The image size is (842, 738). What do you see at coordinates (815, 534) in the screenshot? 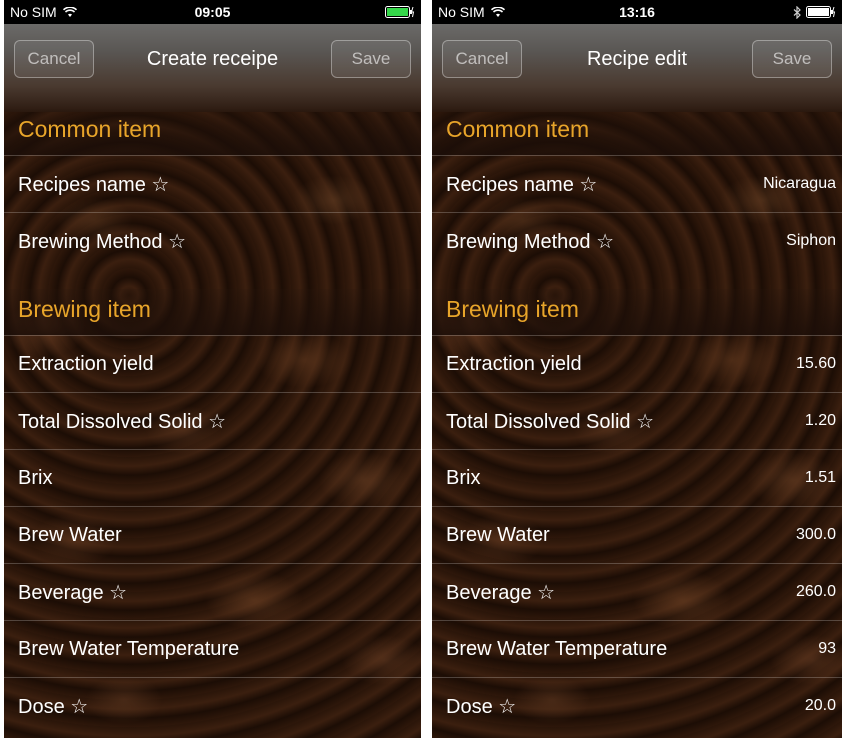
I see `row-value: 300.0` at bounding box center [815, 534].